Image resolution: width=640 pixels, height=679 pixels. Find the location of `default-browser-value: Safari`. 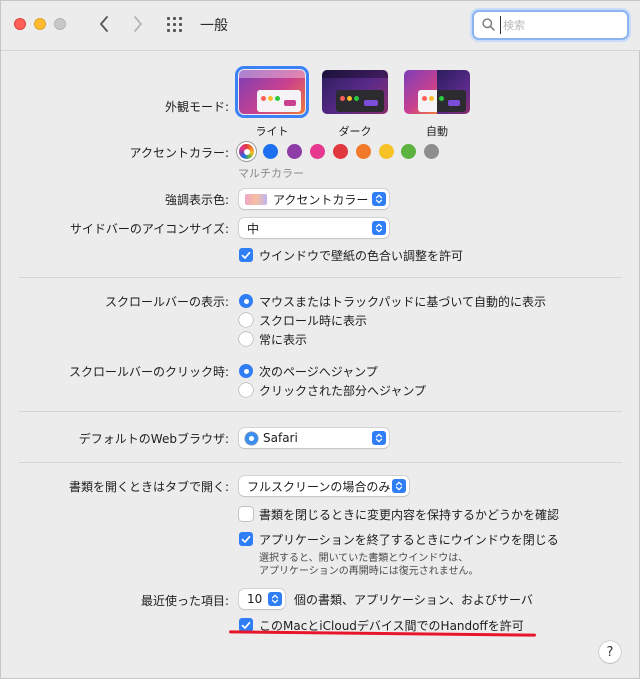

default-browser-value: Safari is located at coordinates (280, 438).